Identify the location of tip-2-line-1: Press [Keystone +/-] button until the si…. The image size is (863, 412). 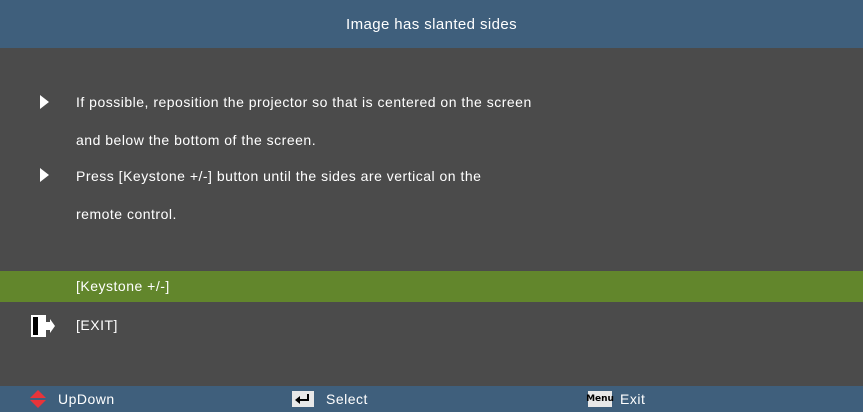
(279, 176).